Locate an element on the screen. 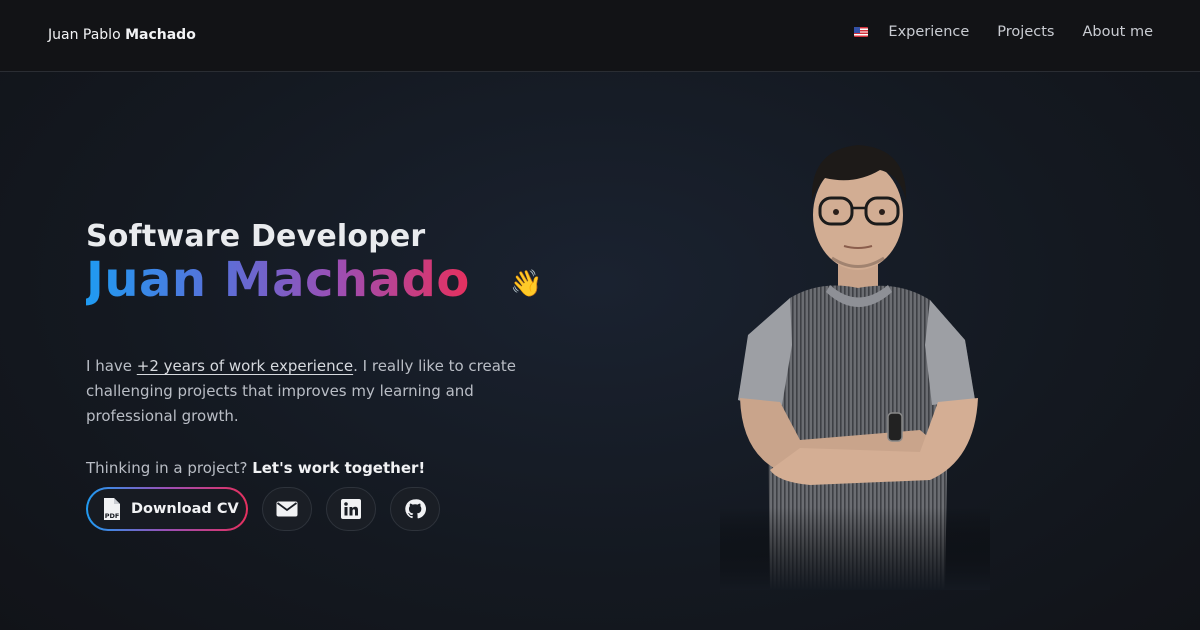  brand-logo: Juan Pablo Machado is located at coordinates (122, 35).